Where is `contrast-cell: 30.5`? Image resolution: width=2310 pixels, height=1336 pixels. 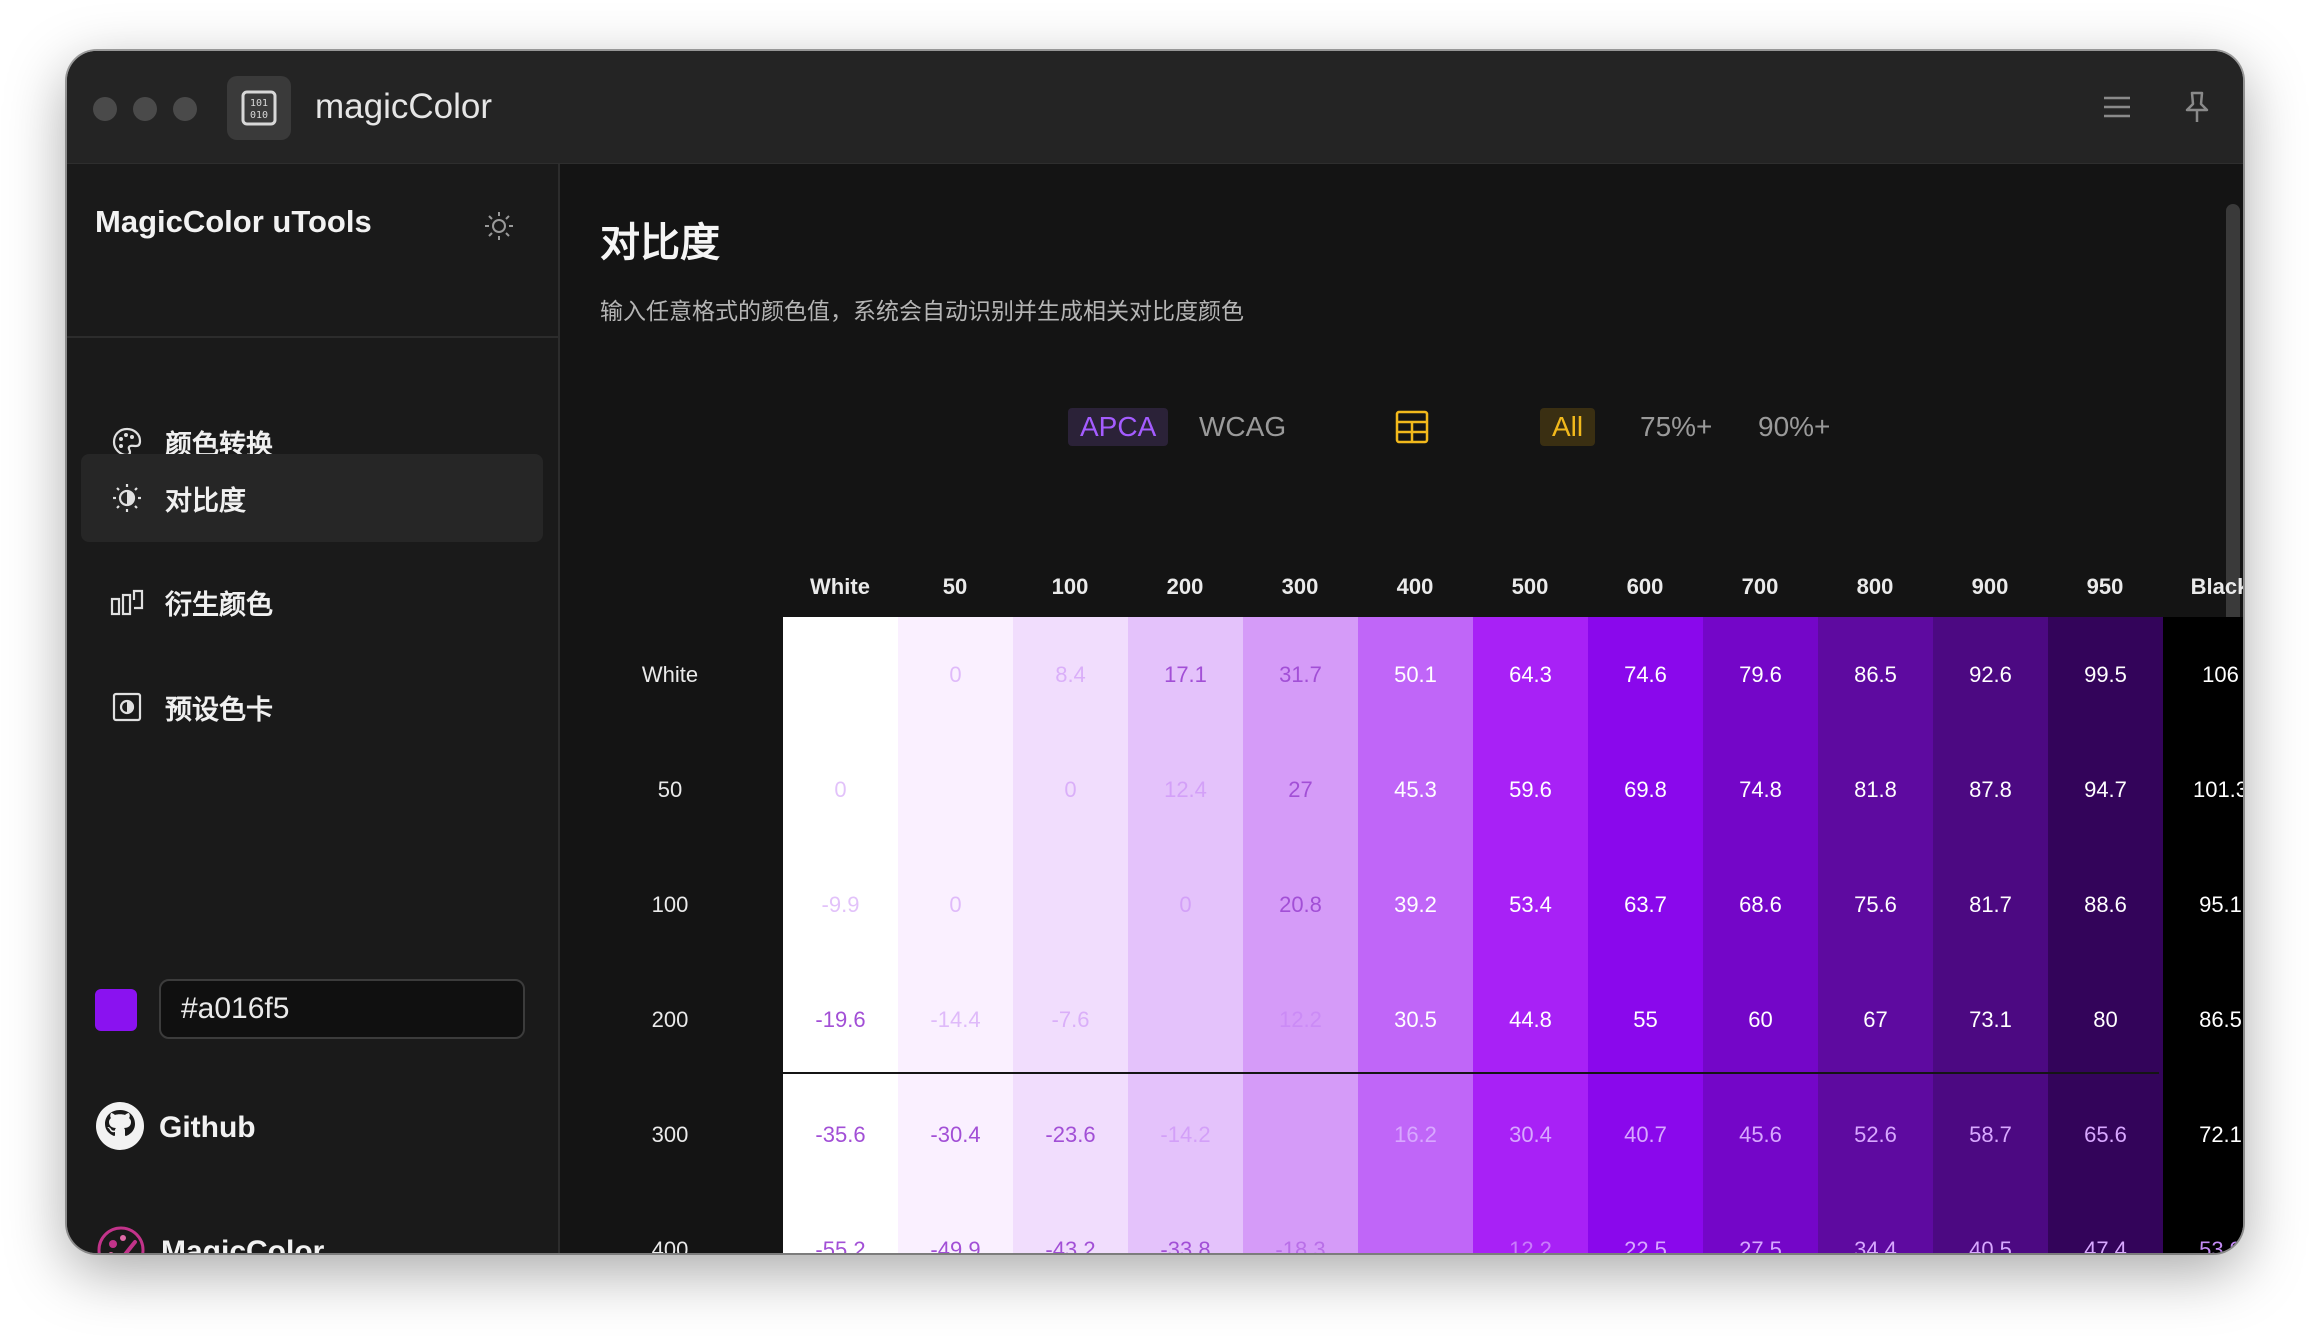 contrast-cell: 30.5 is located at coordinates (1415, 1019).